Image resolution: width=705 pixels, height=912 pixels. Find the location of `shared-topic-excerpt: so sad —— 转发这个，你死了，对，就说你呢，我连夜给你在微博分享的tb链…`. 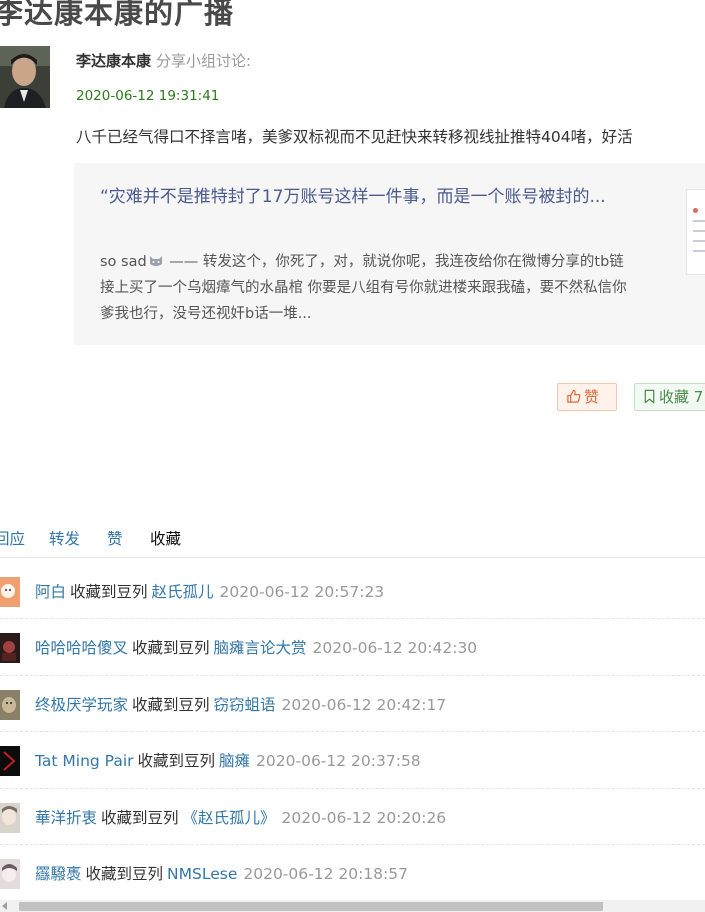

shared-topic-excerpt: so sad —— 转发这个，你死了，对，就说你呢，我连夜给你在微博分享的tb链… is located at coordinates (364, 288).